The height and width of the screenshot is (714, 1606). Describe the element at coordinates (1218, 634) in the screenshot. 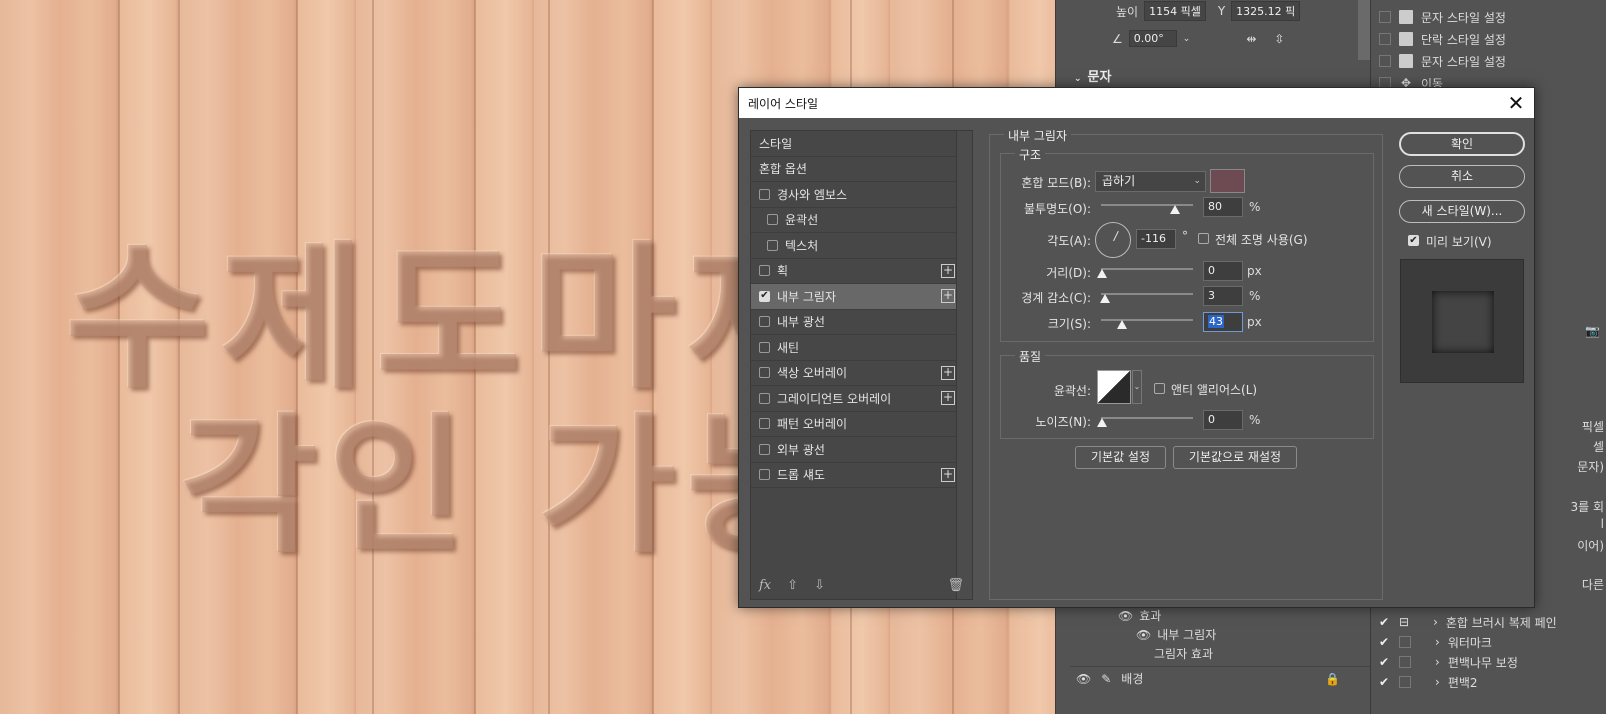

I see `layer-inner-shadow-row: 👁 내부 그림자` at that location.